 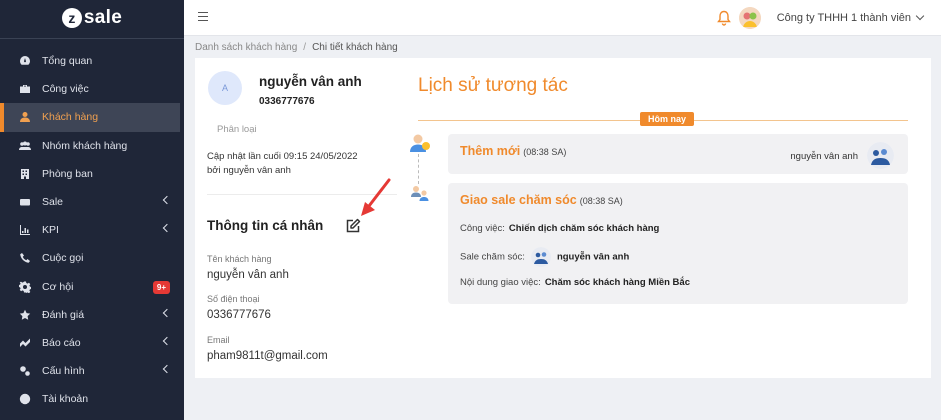 What do you see at coordinates (103, 17) in the screenshot?
I see `logo-text: sale` at bounding box center [103, 17].